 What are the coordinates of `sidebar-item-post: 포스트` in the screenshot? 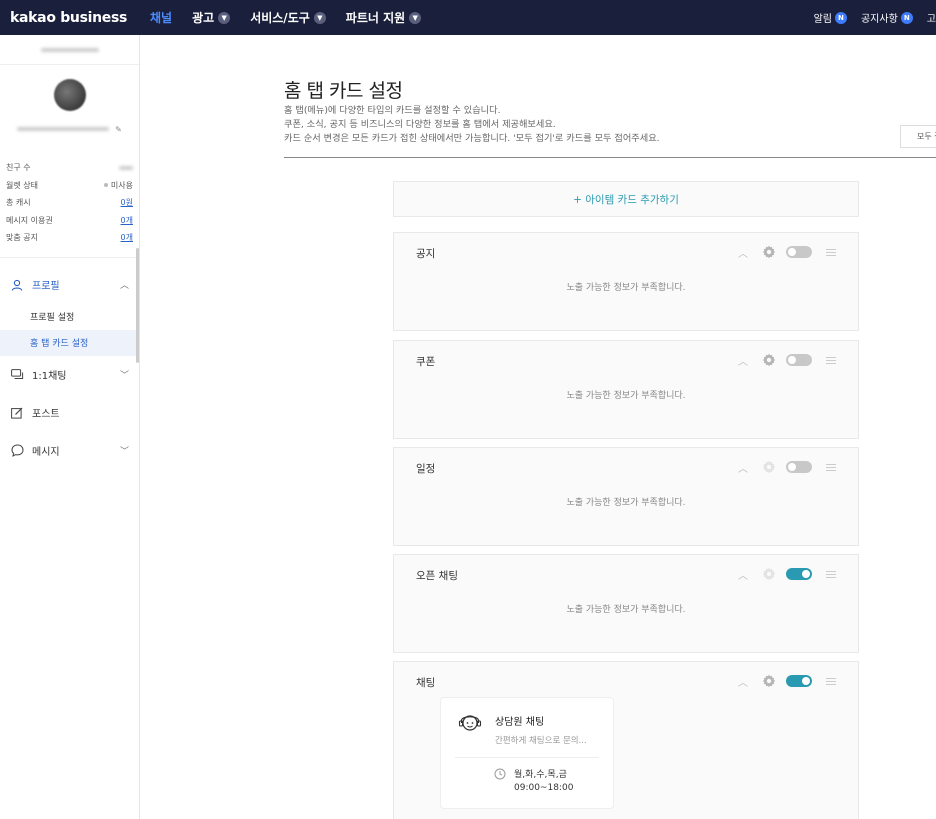 It's located at (69, 413).